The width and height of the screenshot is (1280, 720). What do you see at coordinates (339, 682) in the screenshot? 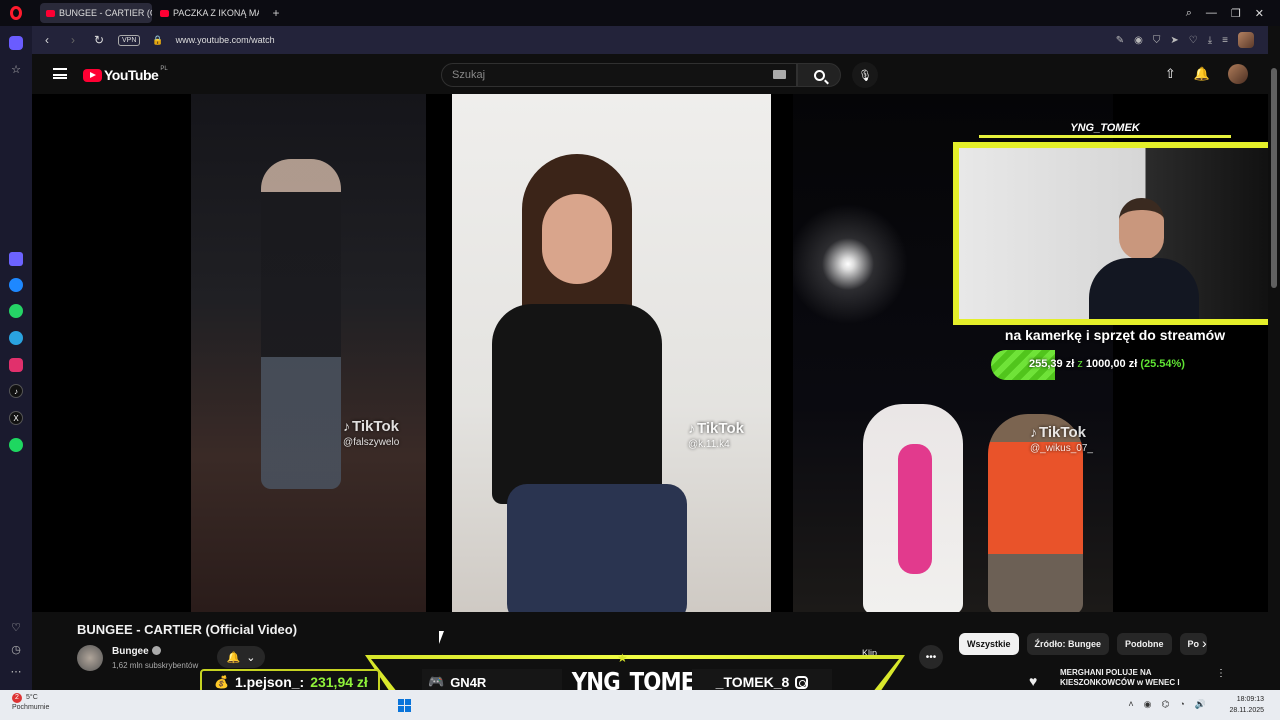
I see `top-donor-amount: 231,94 zł` at bounding box center [339, 682].